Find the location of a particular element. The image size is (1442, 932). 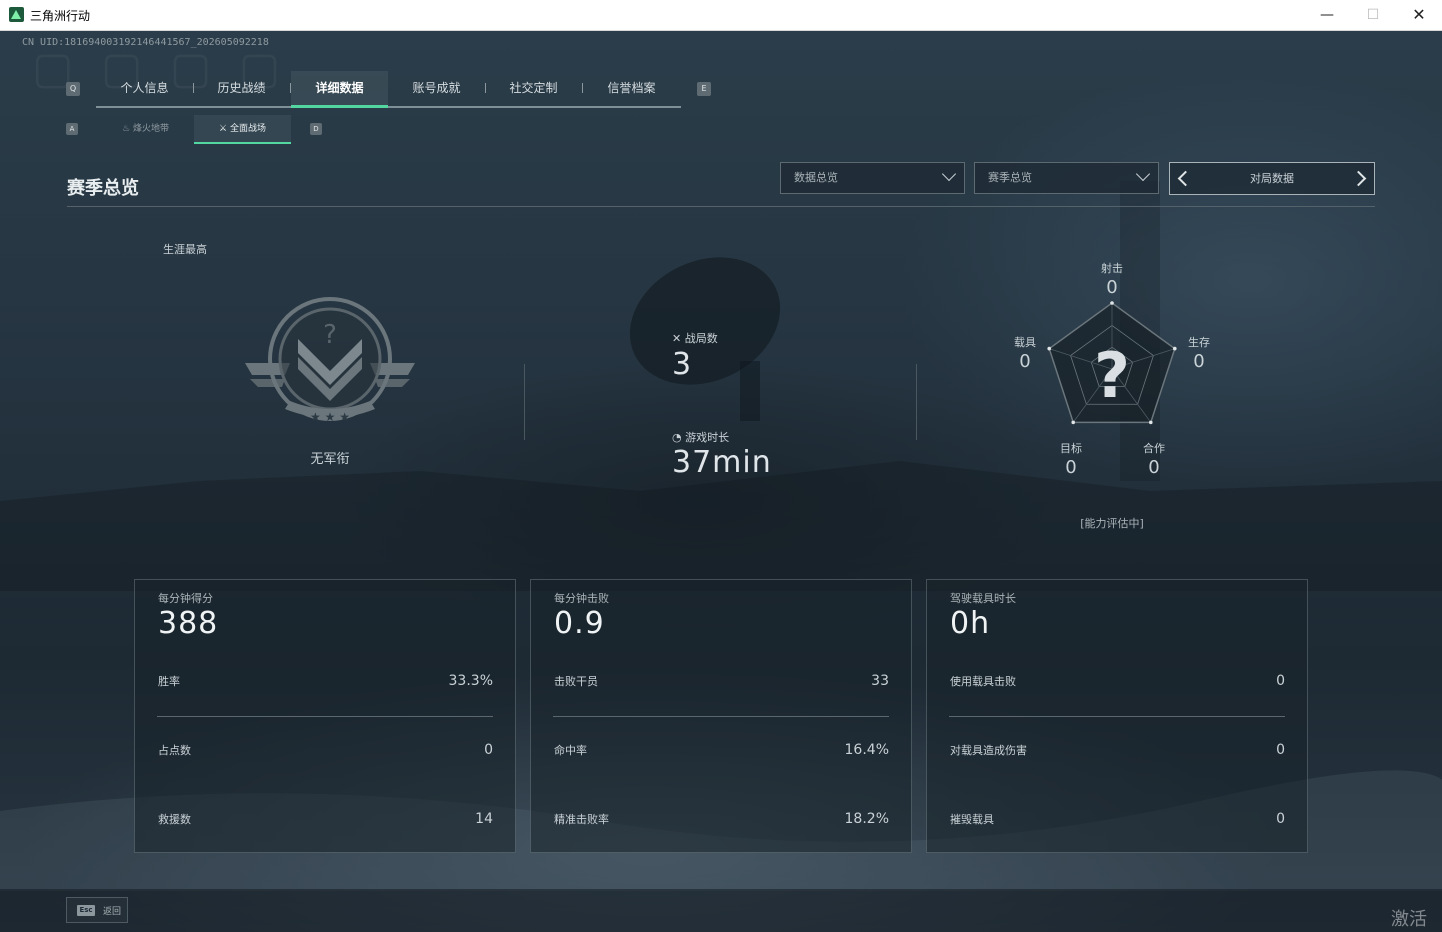

radar-label-vehicle: 载具 is located at coordinates (1025, 342).